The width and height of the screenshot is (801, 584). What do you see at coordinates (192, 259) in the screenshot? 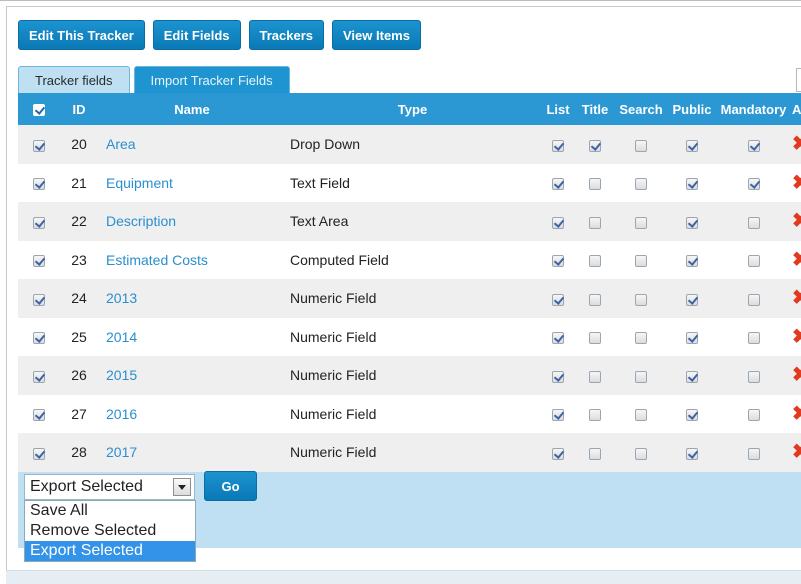
I see `field-name-link: Estimated Costs` at bounding box center [192, 259].